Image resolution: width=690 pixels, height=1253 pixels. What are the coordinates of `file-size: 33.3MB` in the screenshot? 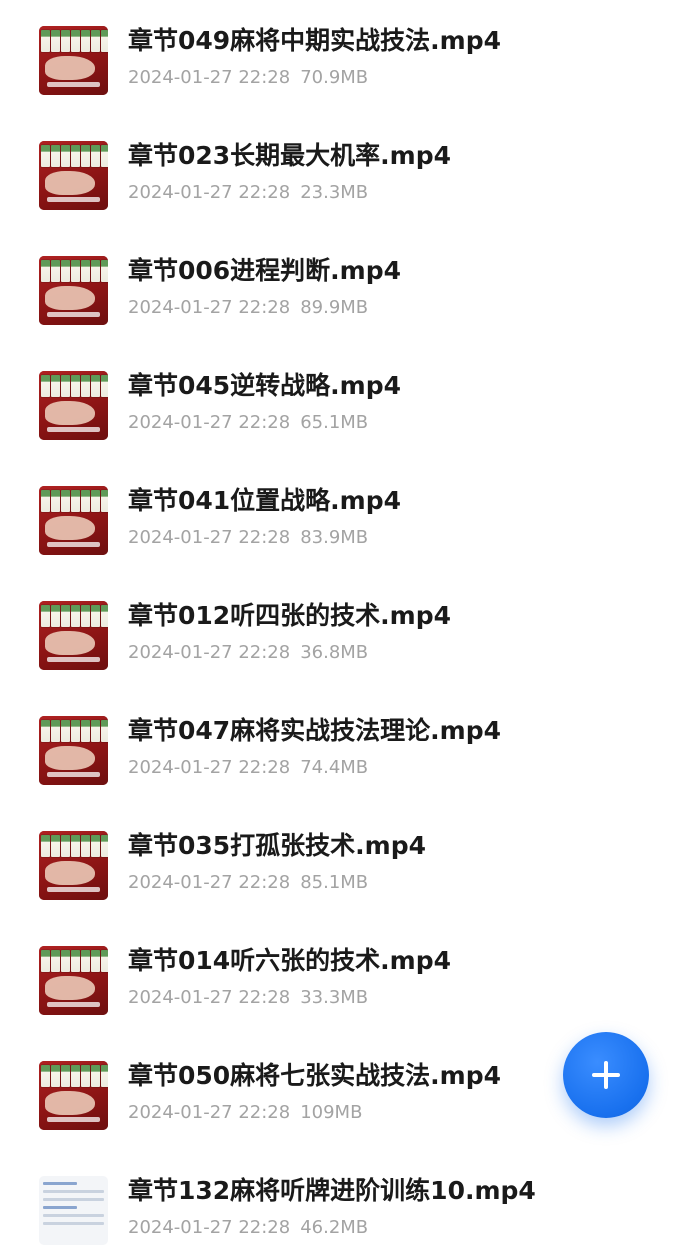 It's located at (334, 997).